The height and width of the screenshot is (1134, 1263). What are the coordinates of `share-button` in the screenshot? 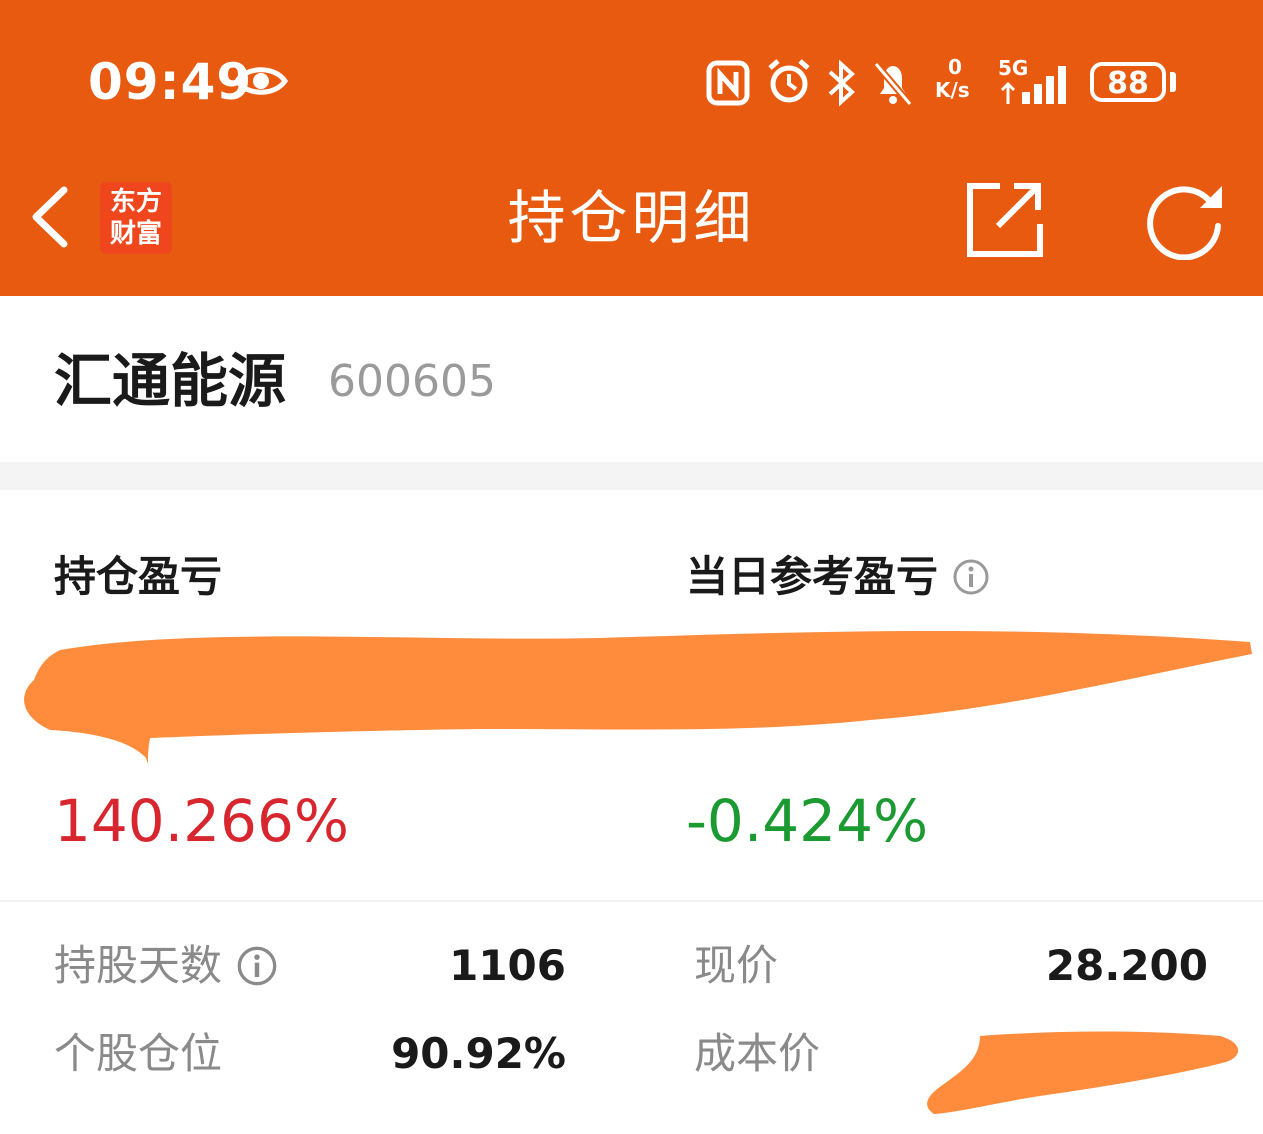 It's located at (1005, 219).